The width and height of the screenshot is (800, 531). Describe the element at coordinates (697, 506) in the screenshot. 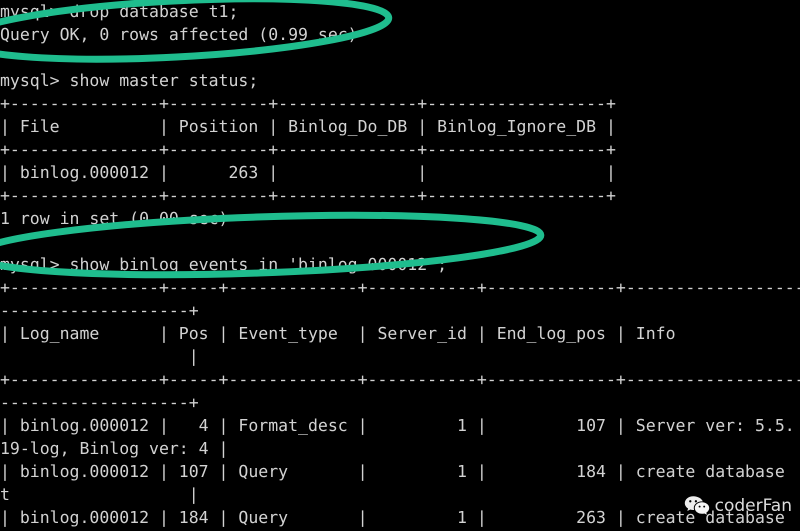

I see `wechat-icon` at that location.